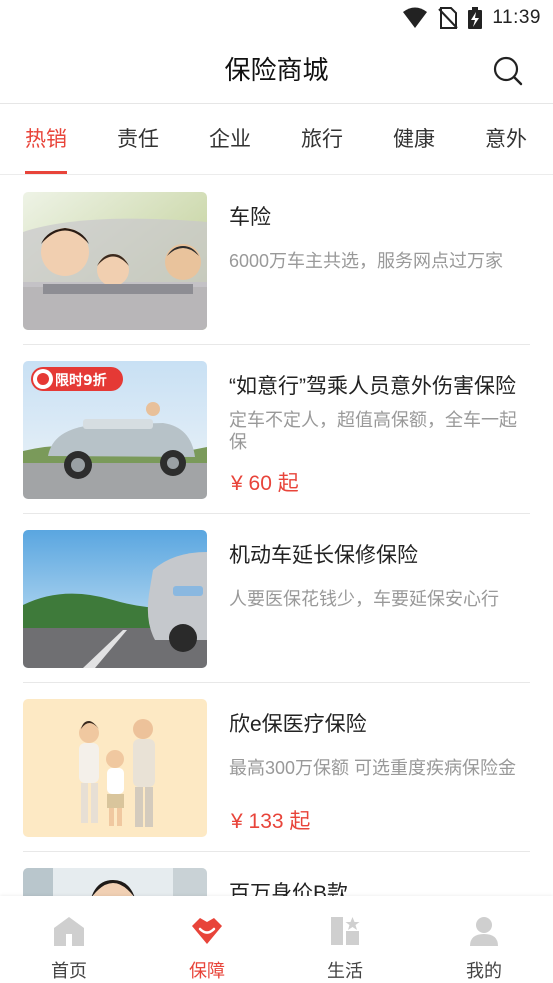 This screenshot has width=553, height=983. What do you see at coordinates (81, 380) in the screenshot?
I see `promo-badge-text: 限时9折` at bounding box center [81, 380].